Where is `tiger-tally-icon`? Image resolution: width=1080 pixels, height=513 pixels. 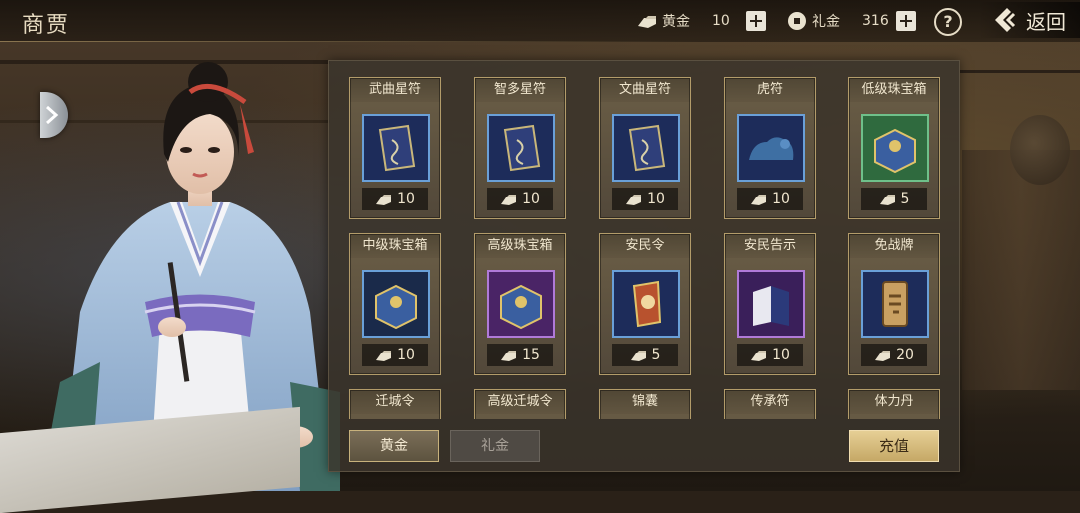
tiger-tally-icon is located at coordinates (771, 148).